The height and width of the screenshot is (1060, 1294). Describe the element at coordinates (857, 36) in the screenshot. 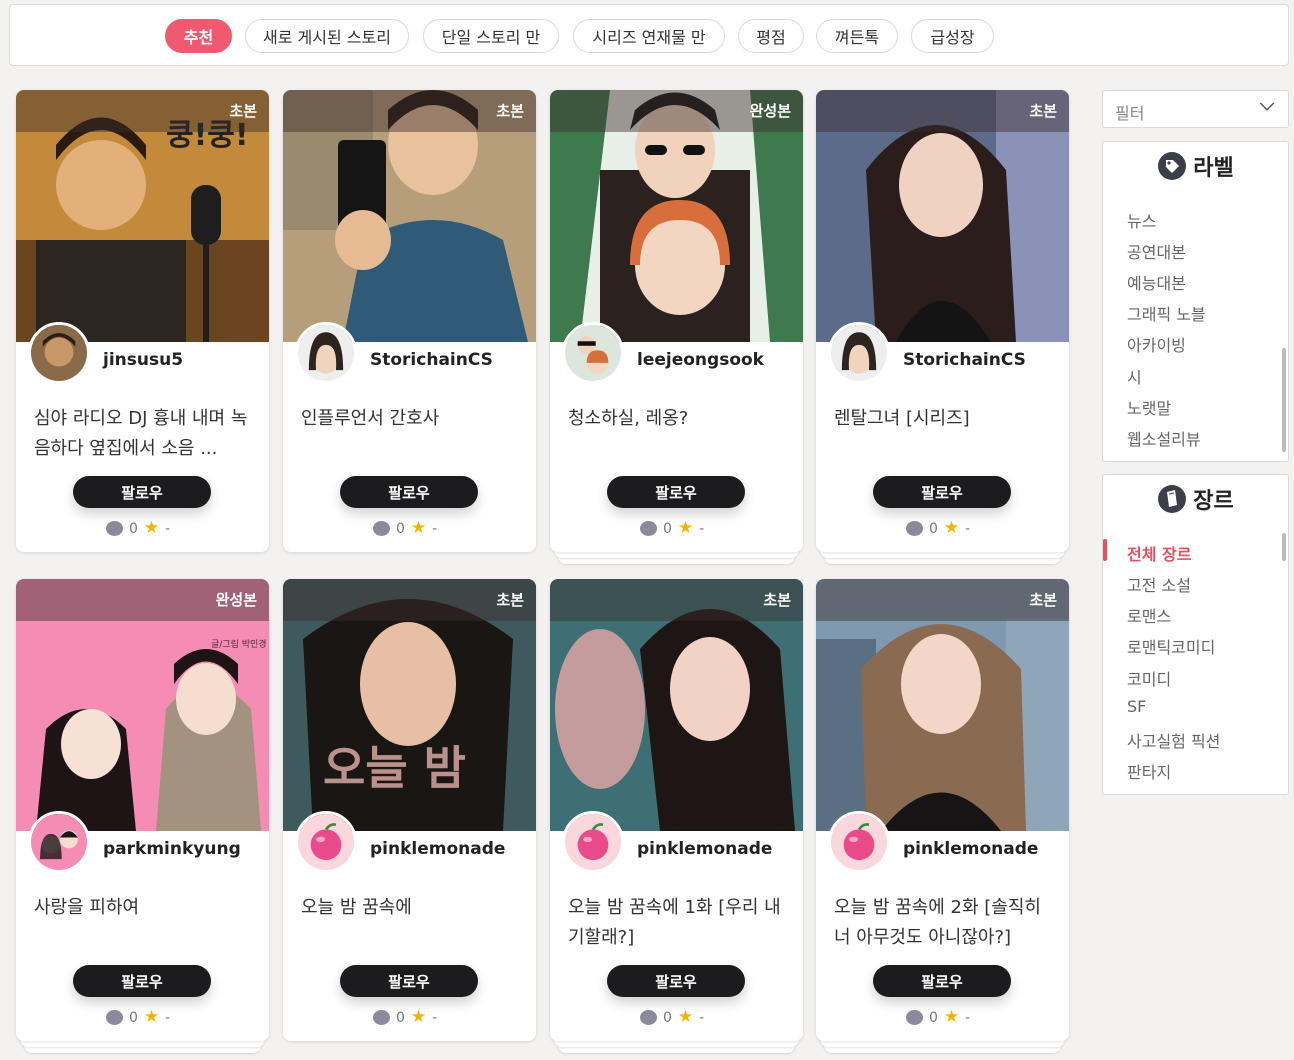

I see `tab-kkyeodeuntok: 껴든톡` at that location.